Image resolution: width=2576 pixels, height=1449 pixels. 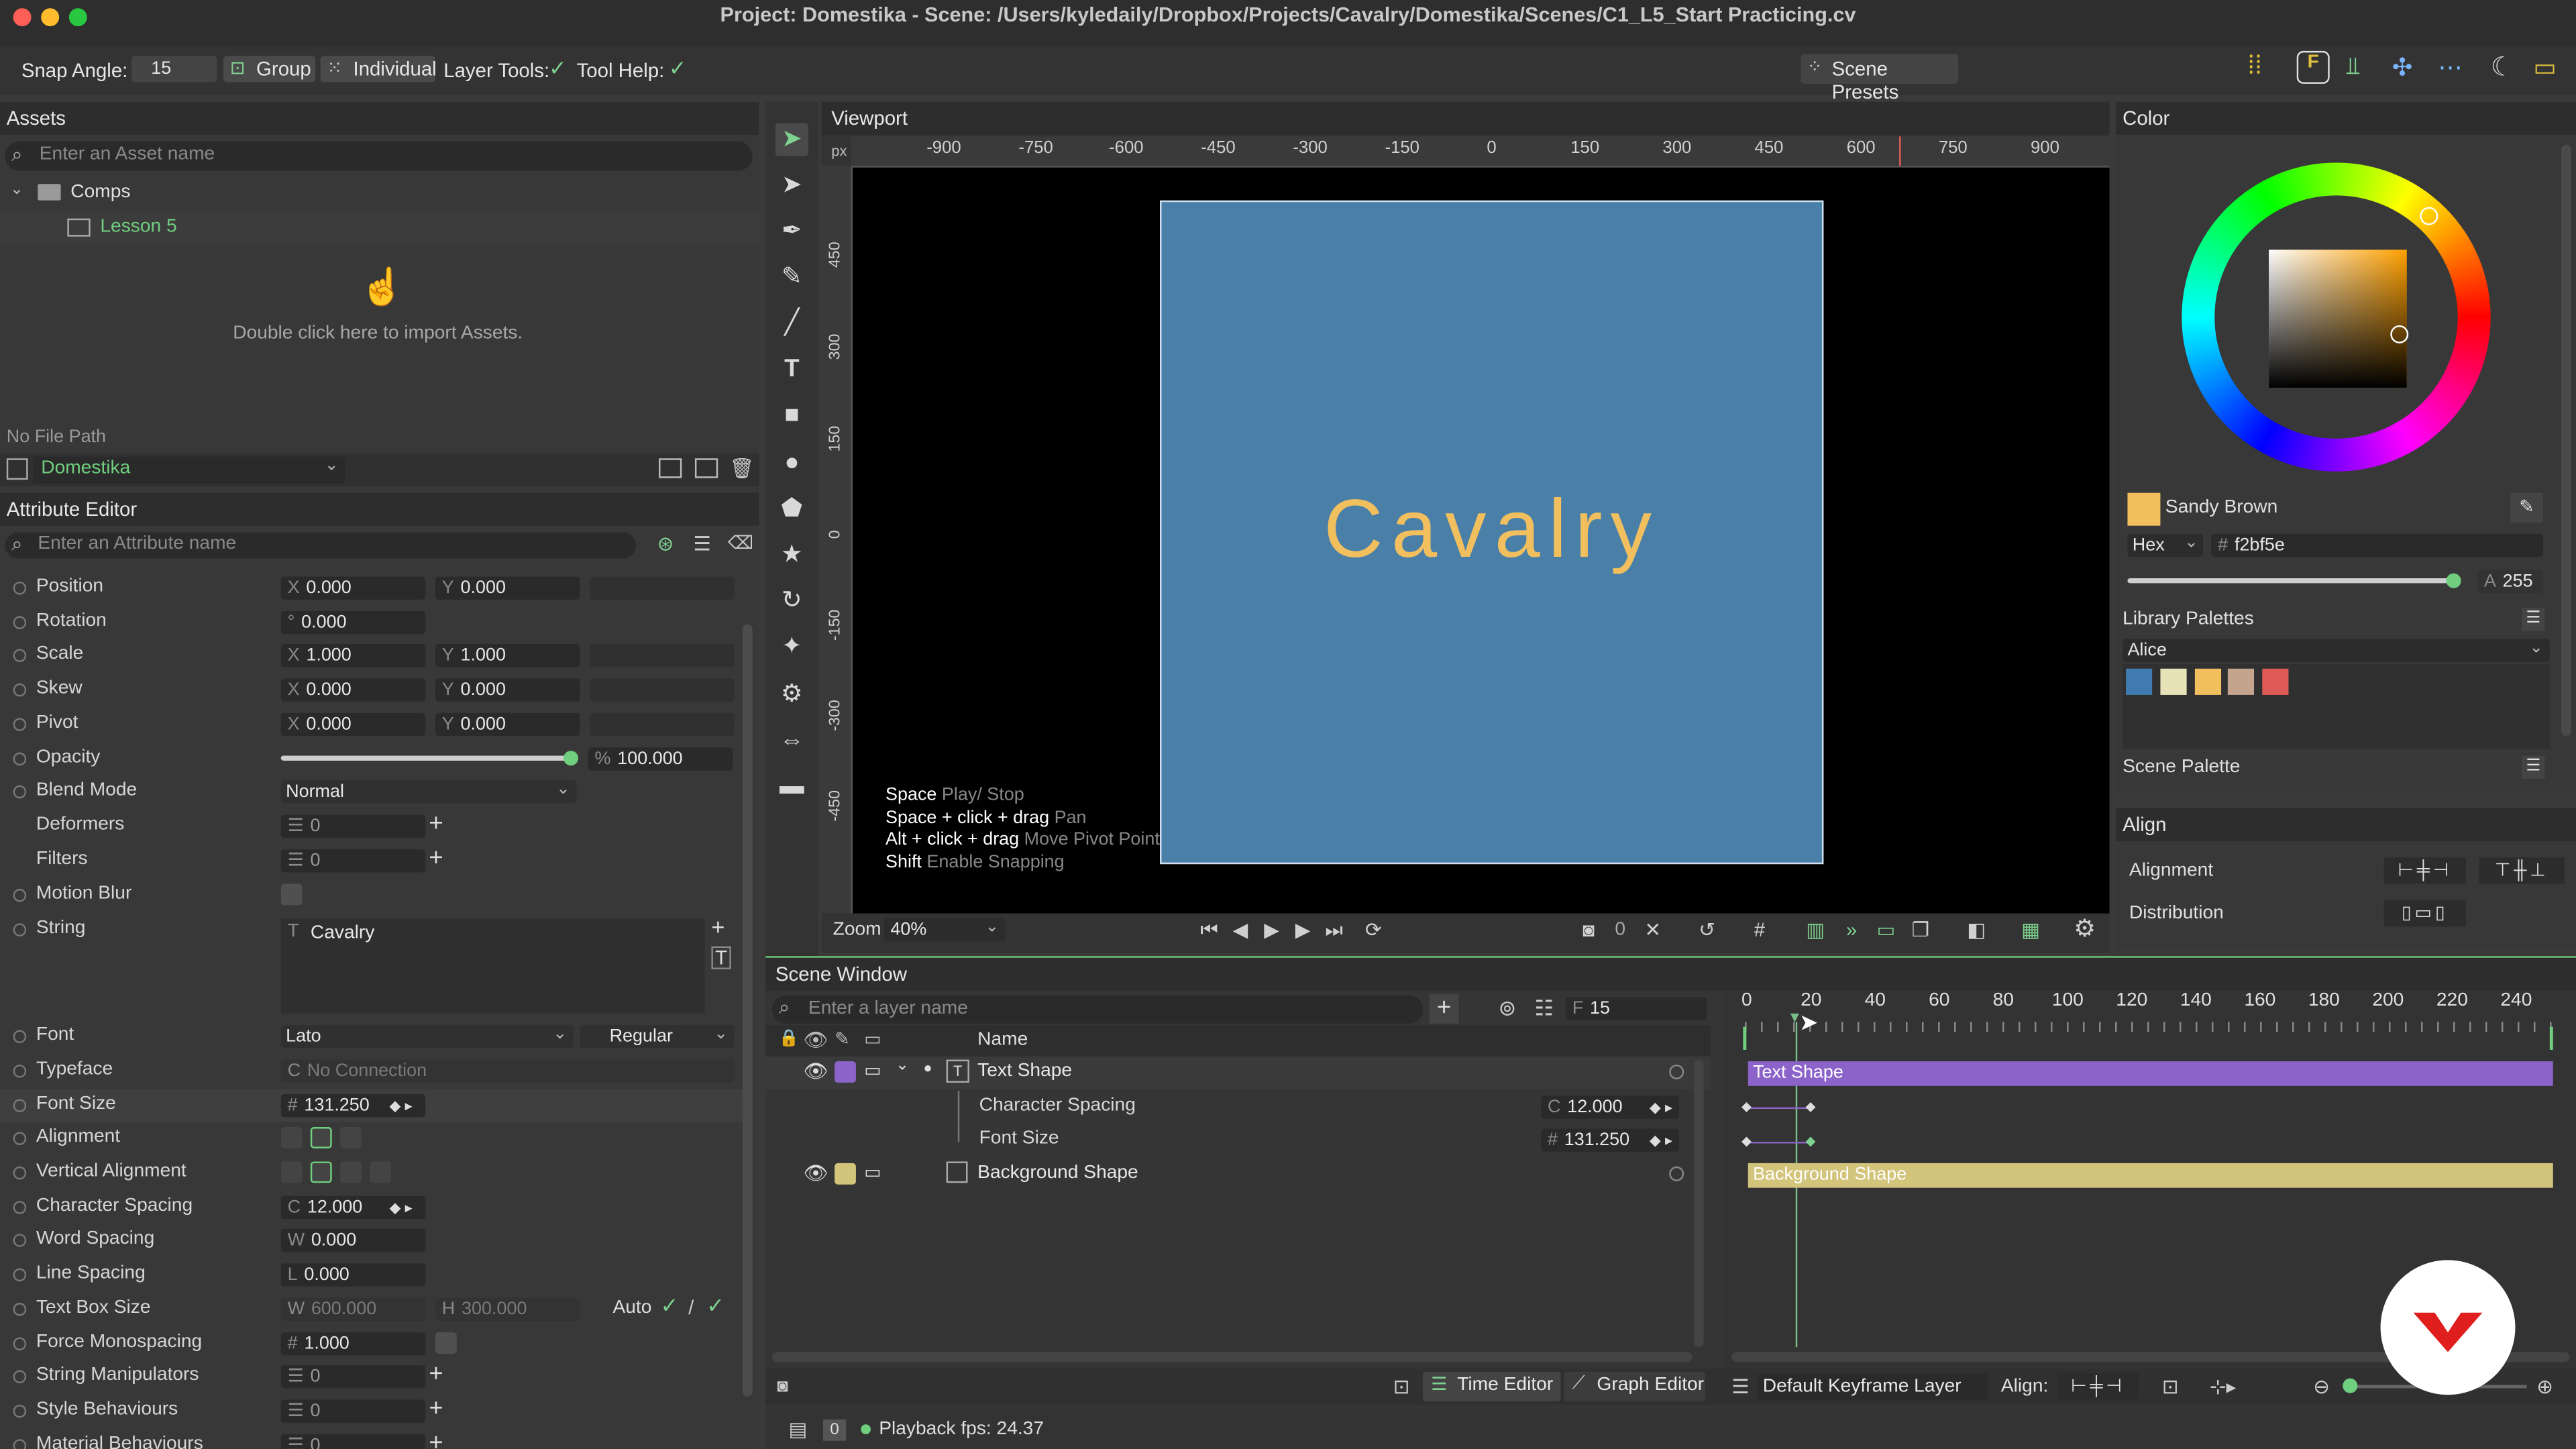 I want to click on opacity-input: % 100.000, so click(x=660, y=759).